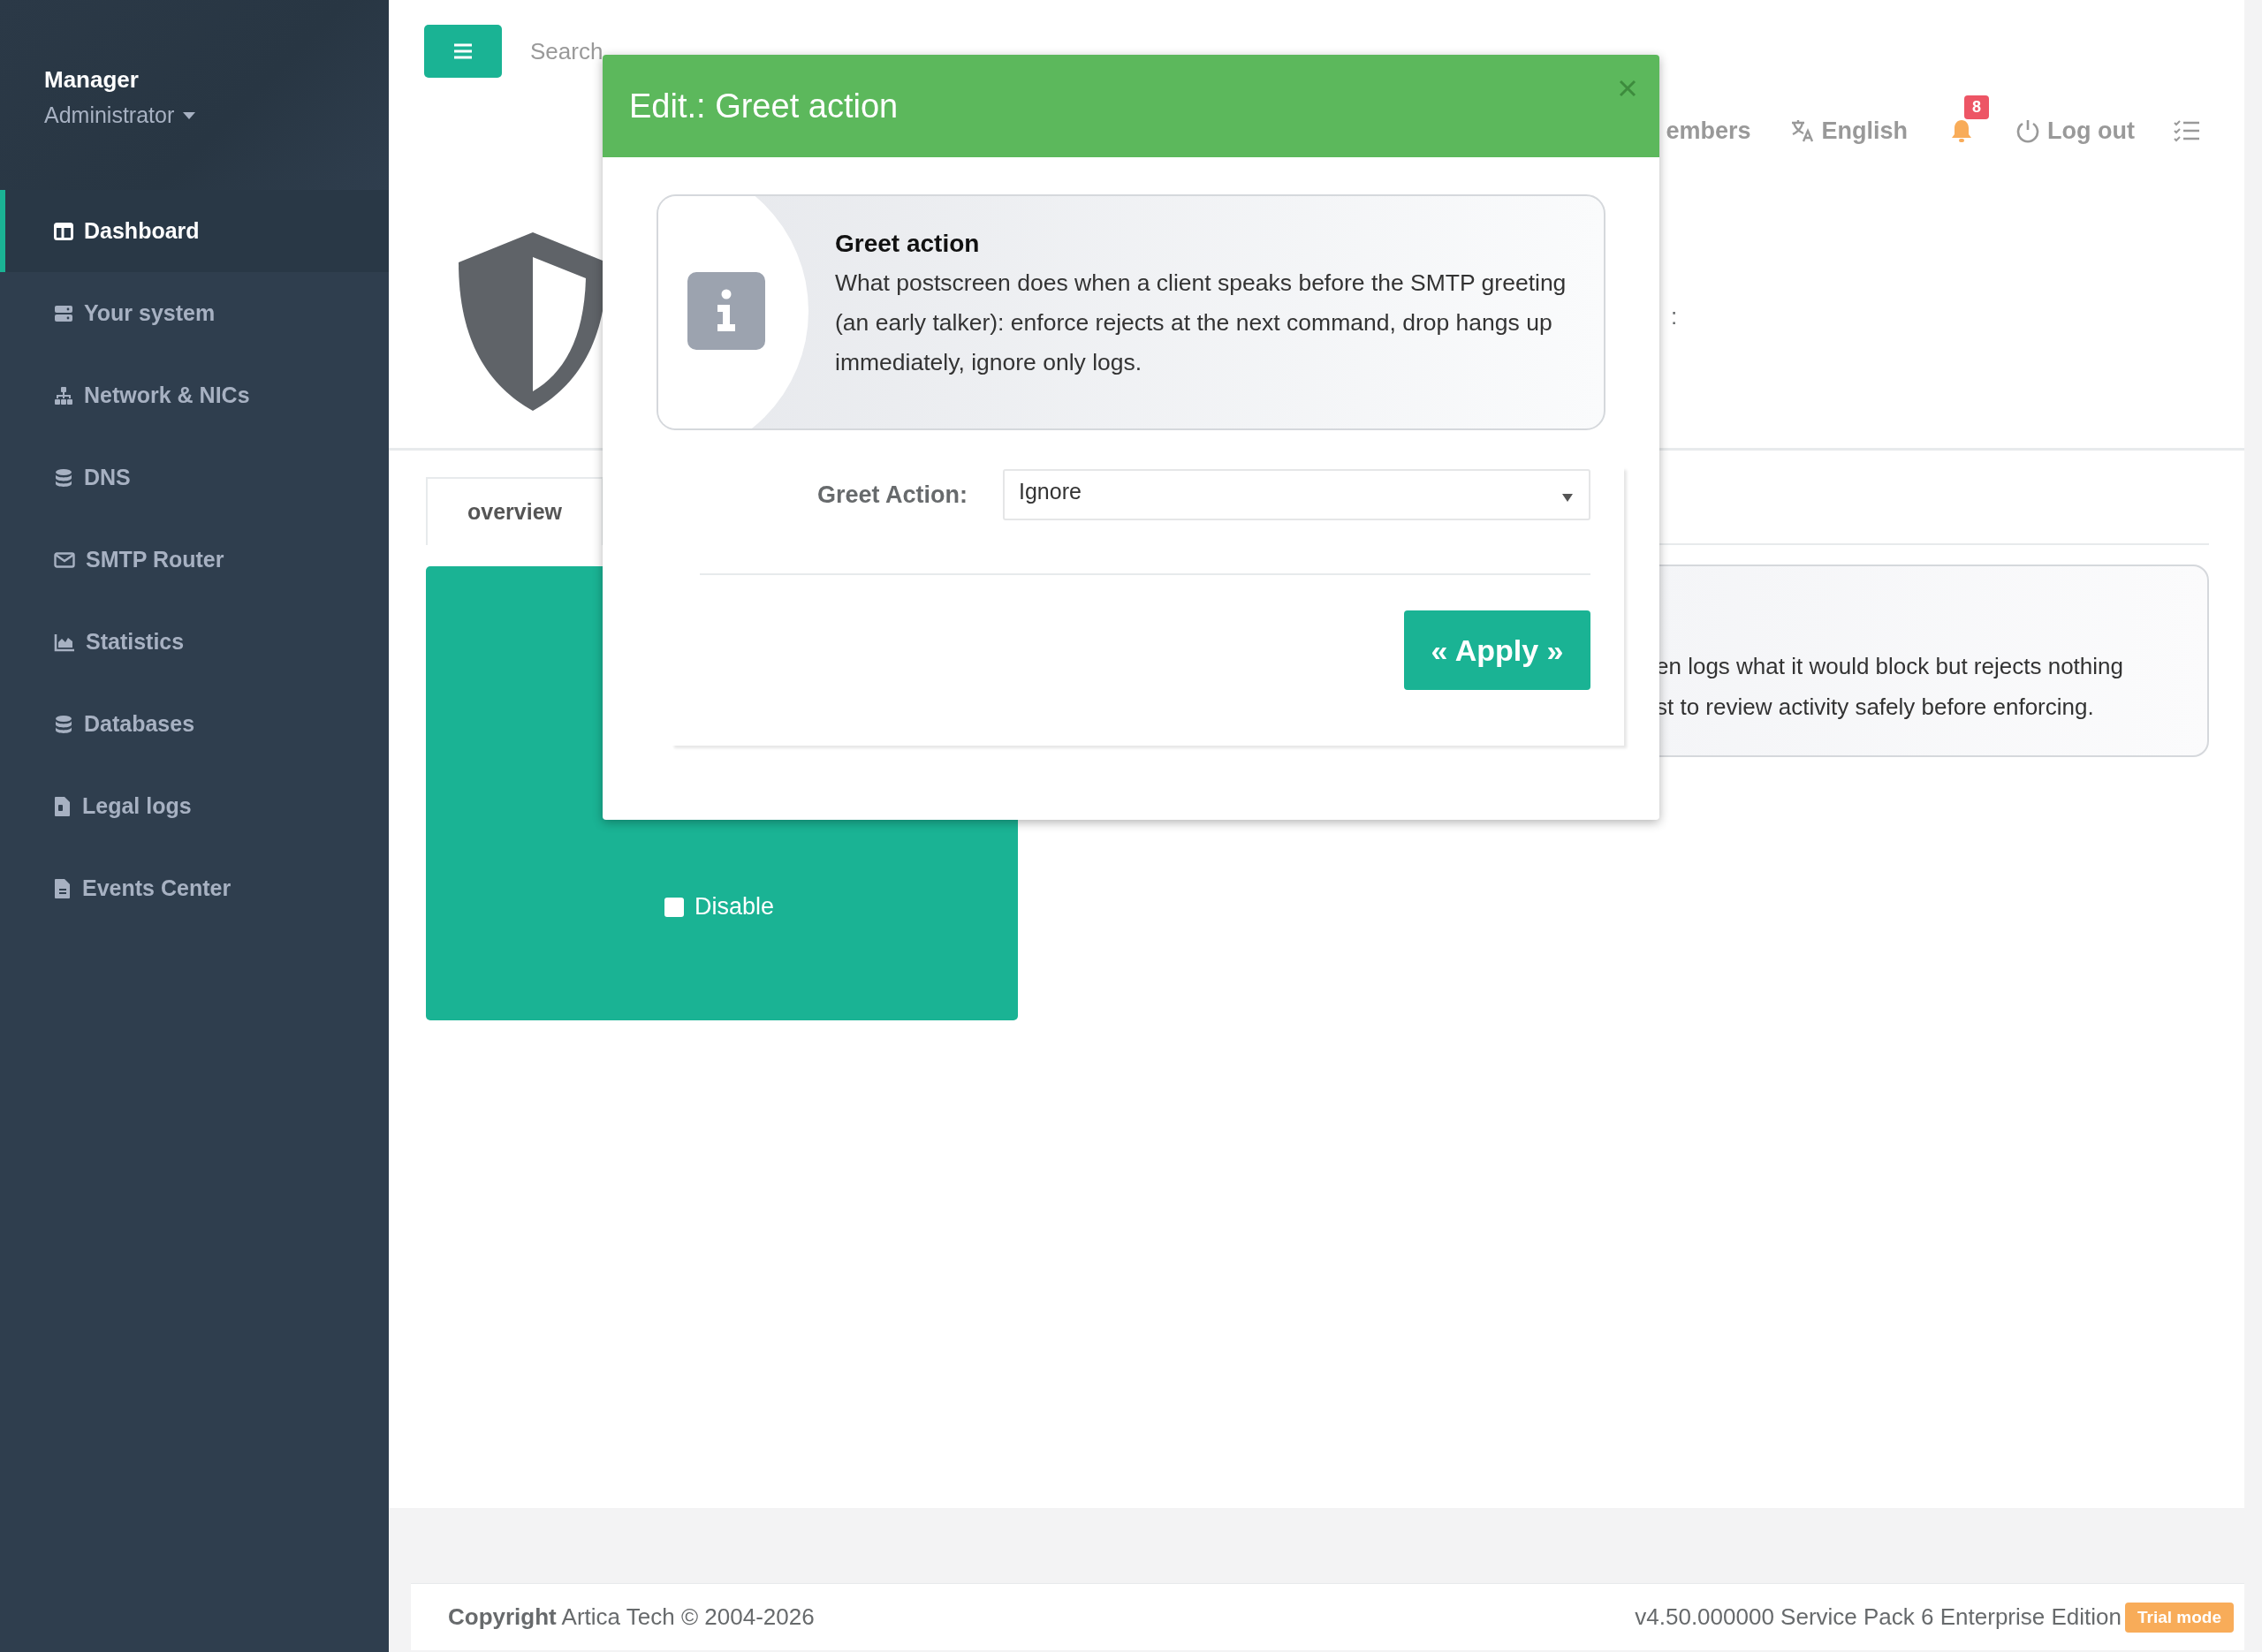  Describe the element at coordinates (764, 106) in the screenshot. I see `modal-title: Edit.: Greet action` at that location.